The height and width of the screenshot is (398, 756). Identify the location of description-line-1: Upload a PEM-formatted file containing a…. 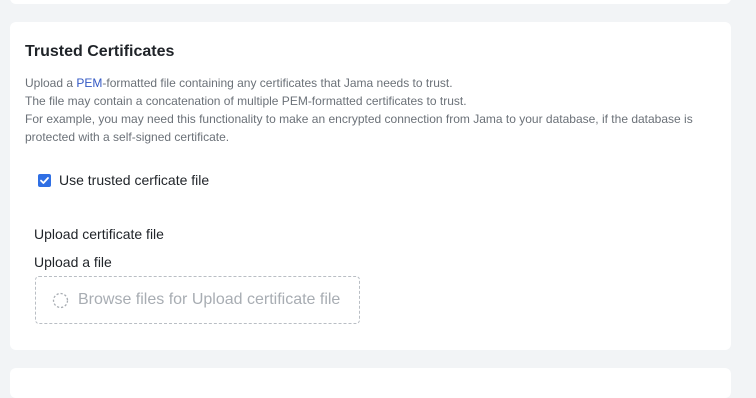
(375, 83).